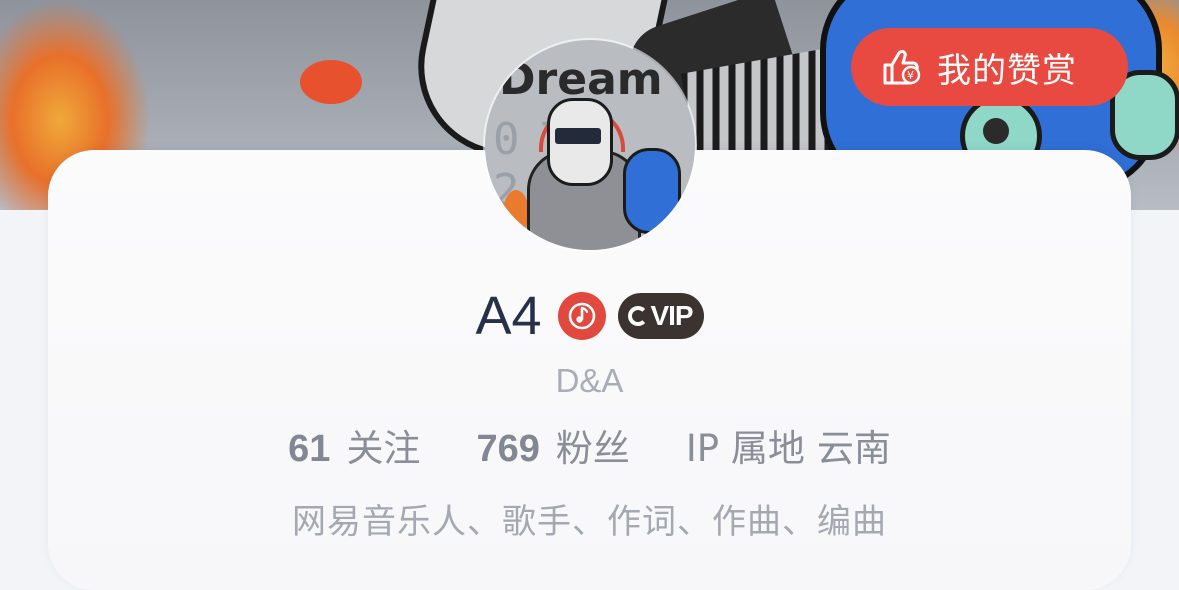  What do you see at coordinates (638, 316) in the screenshot?
I see `vip-logo-icon` at bounding box center [638, 316].